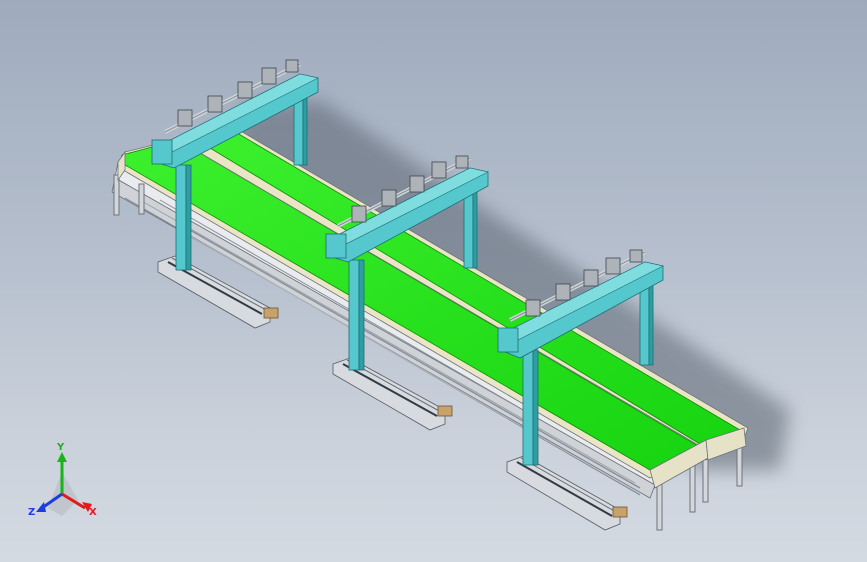  I want to click on axis-y-label: Y, so click(60, 447).